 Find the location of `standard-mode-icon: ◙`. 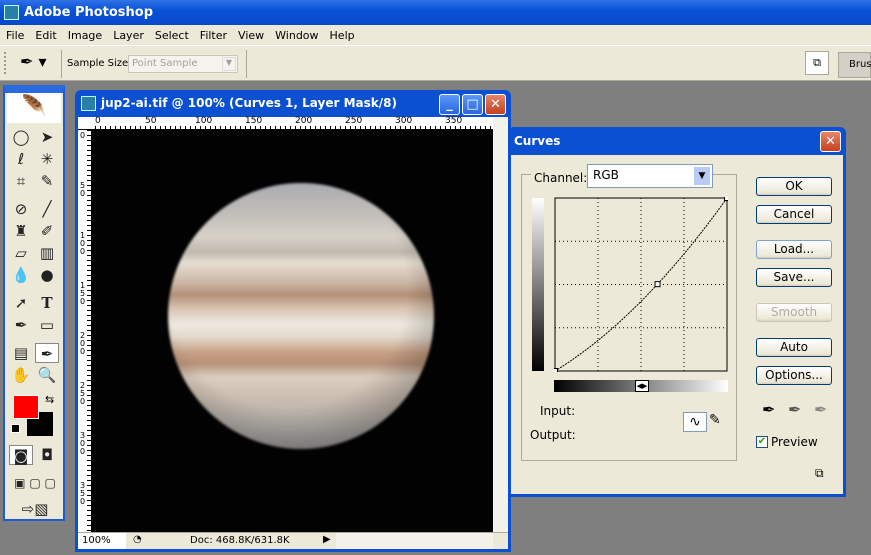

standard-mode-icon: ◙ is located at coordinates (21, 455).